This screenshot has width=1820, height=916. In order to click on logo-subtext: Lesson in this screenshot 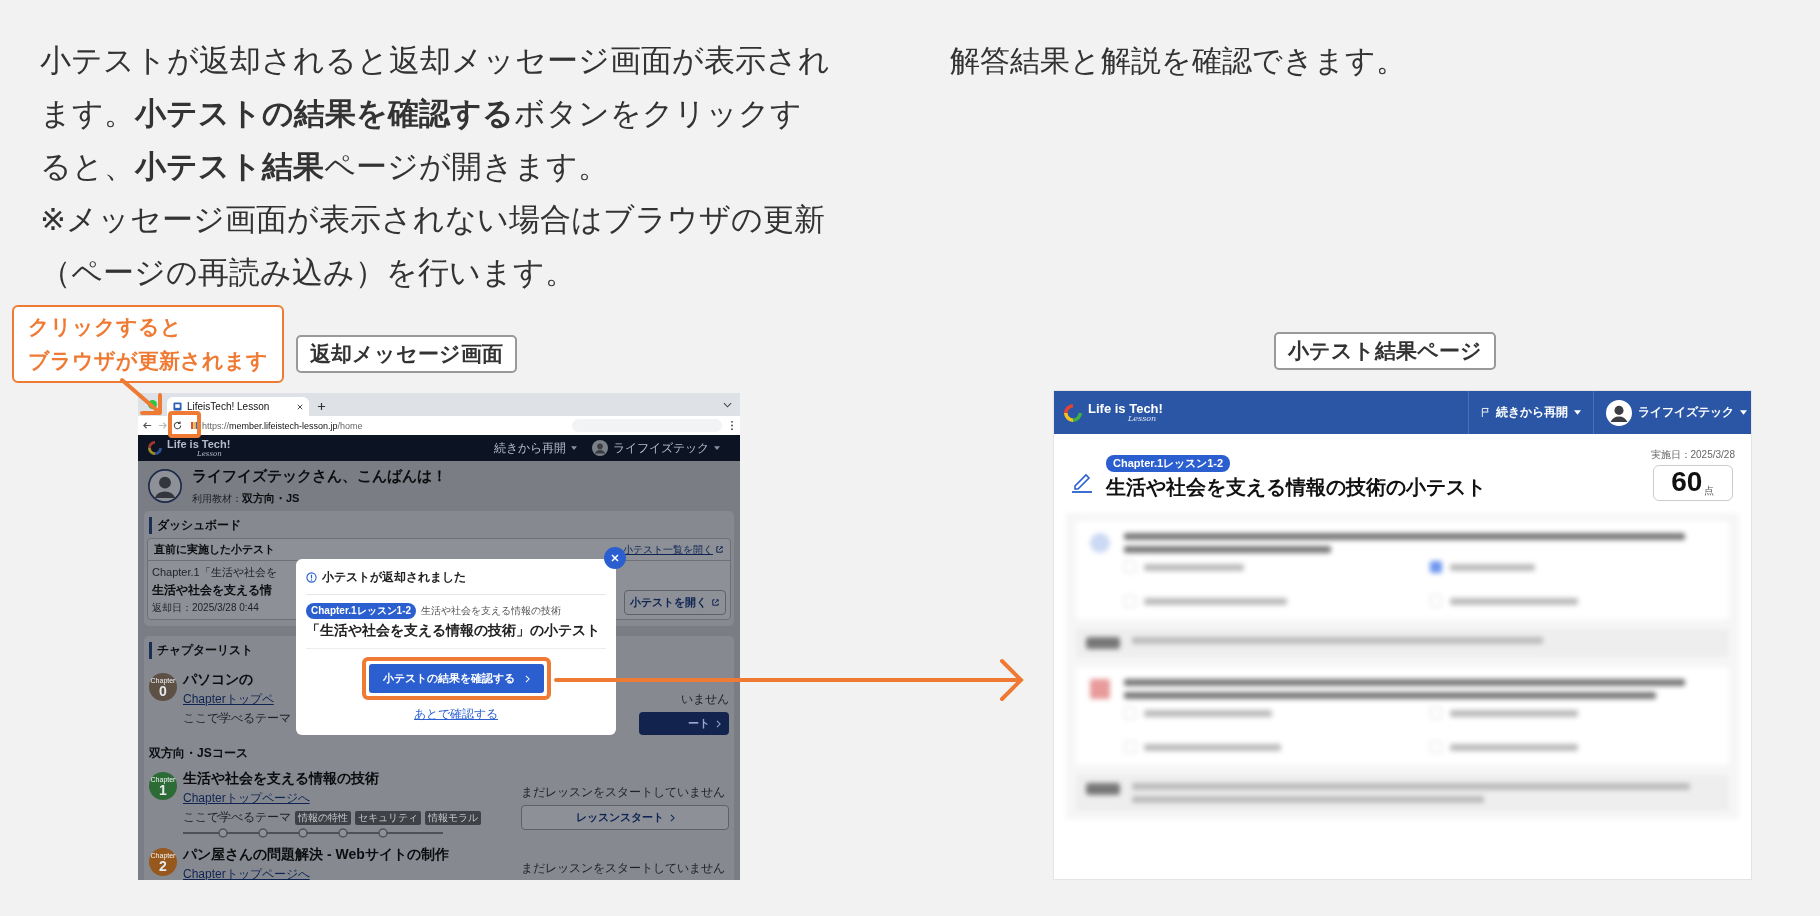, I will do `click(1143, 419)`.